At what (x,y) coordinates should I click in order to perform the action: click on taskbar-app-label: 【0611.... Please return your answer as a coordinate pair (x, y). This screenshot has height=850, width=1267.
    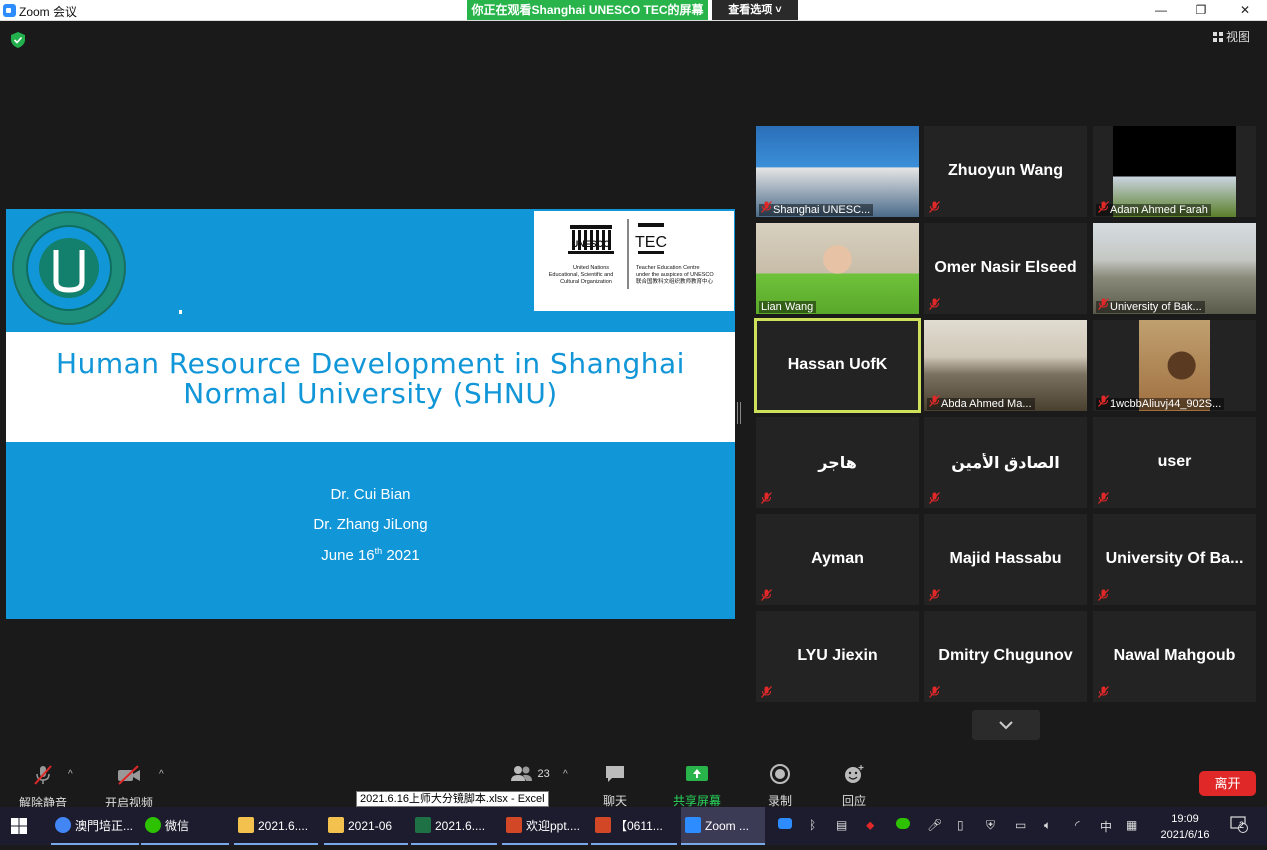
    Looking at the image, I should click on (639, 826).